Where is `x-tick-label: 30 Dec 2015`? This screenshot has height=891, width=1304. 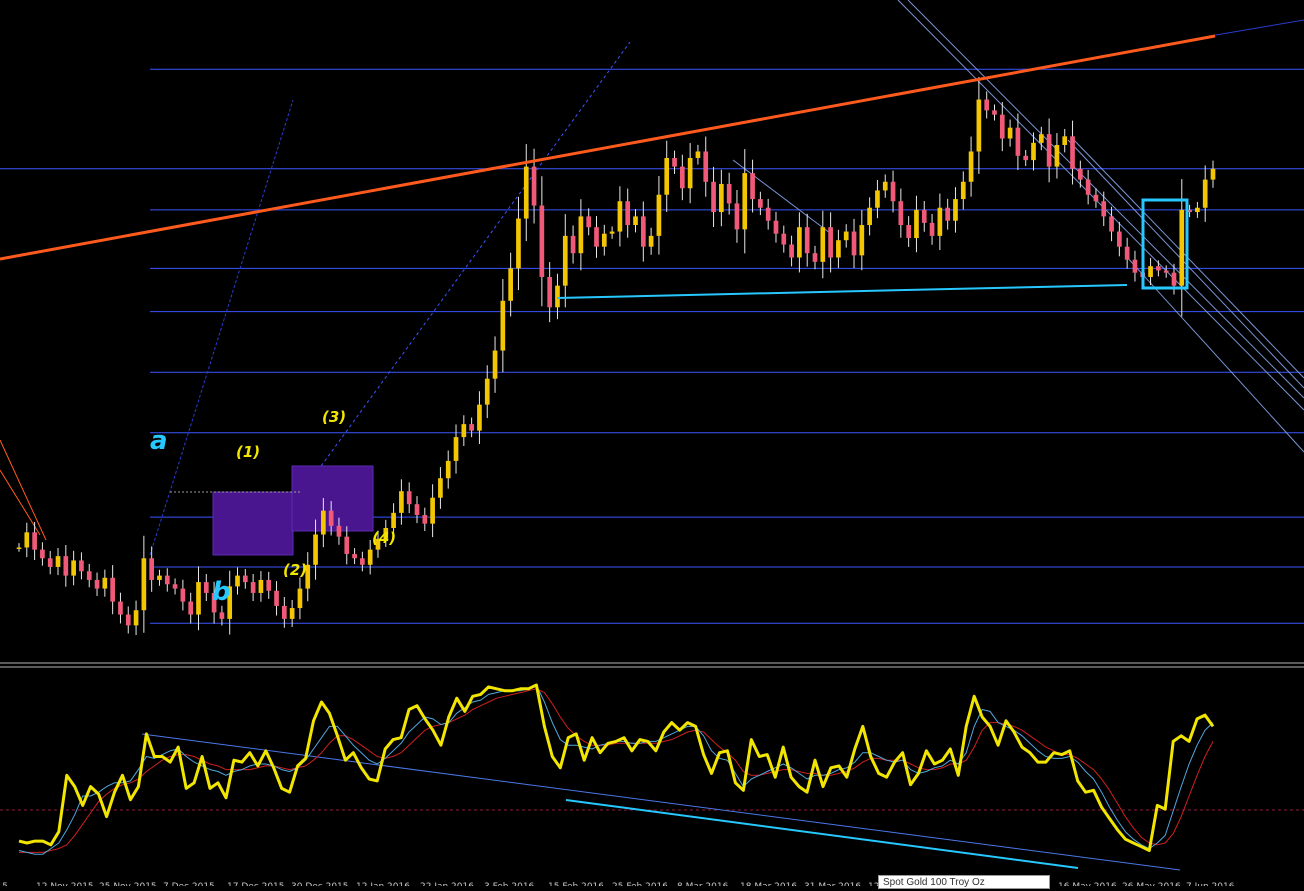 x-tick-label: 30 Dec 2015 is located at coordinates (320, 884).